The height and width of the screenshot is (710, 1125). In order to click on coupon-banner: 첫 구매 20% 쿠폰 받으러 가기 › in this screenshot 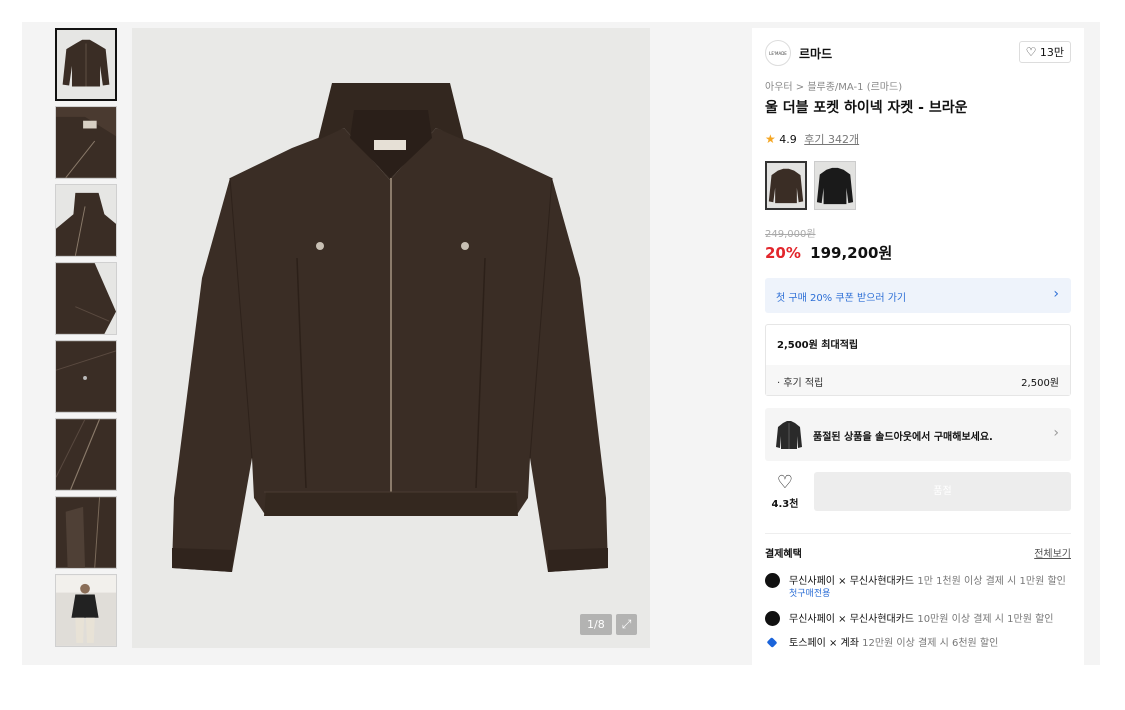, I will do `click(918, 295)`.